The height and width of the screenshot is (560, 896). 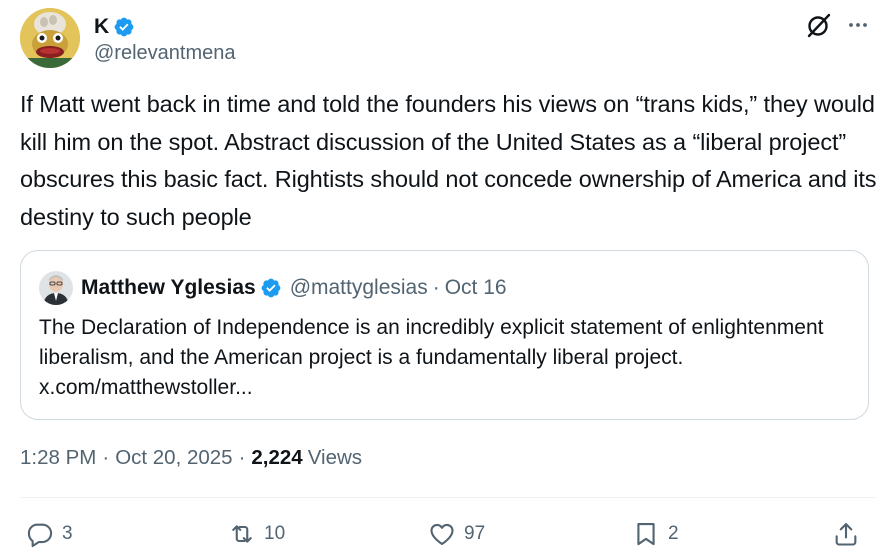 What do you see at coordinates (442, 534) in the screenshot?
I see `like-icon` at bounding box center [442, 534].